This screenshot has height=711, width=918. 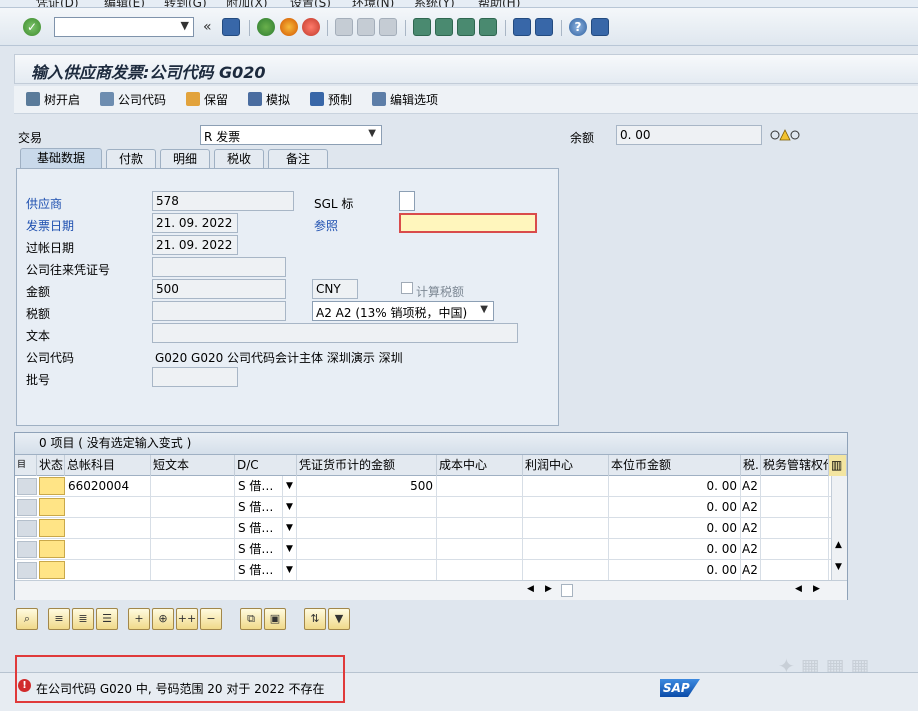 I want to click on paste-icon: ▣, so click(x=275, y=619).